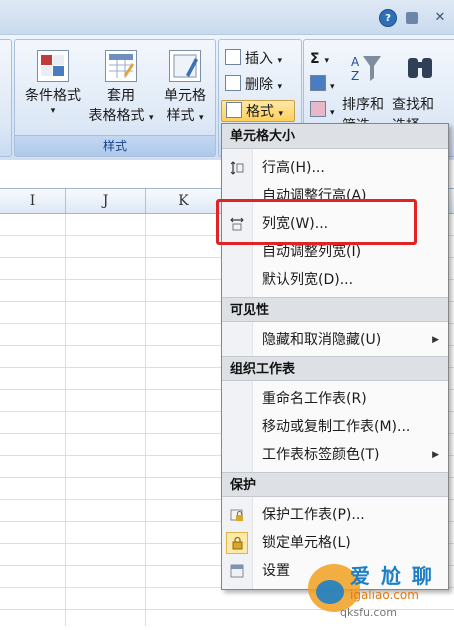 This screenshot has height=630, width=454. I want to click on sort-filter-label-1: 排序和, so click(363, 105).